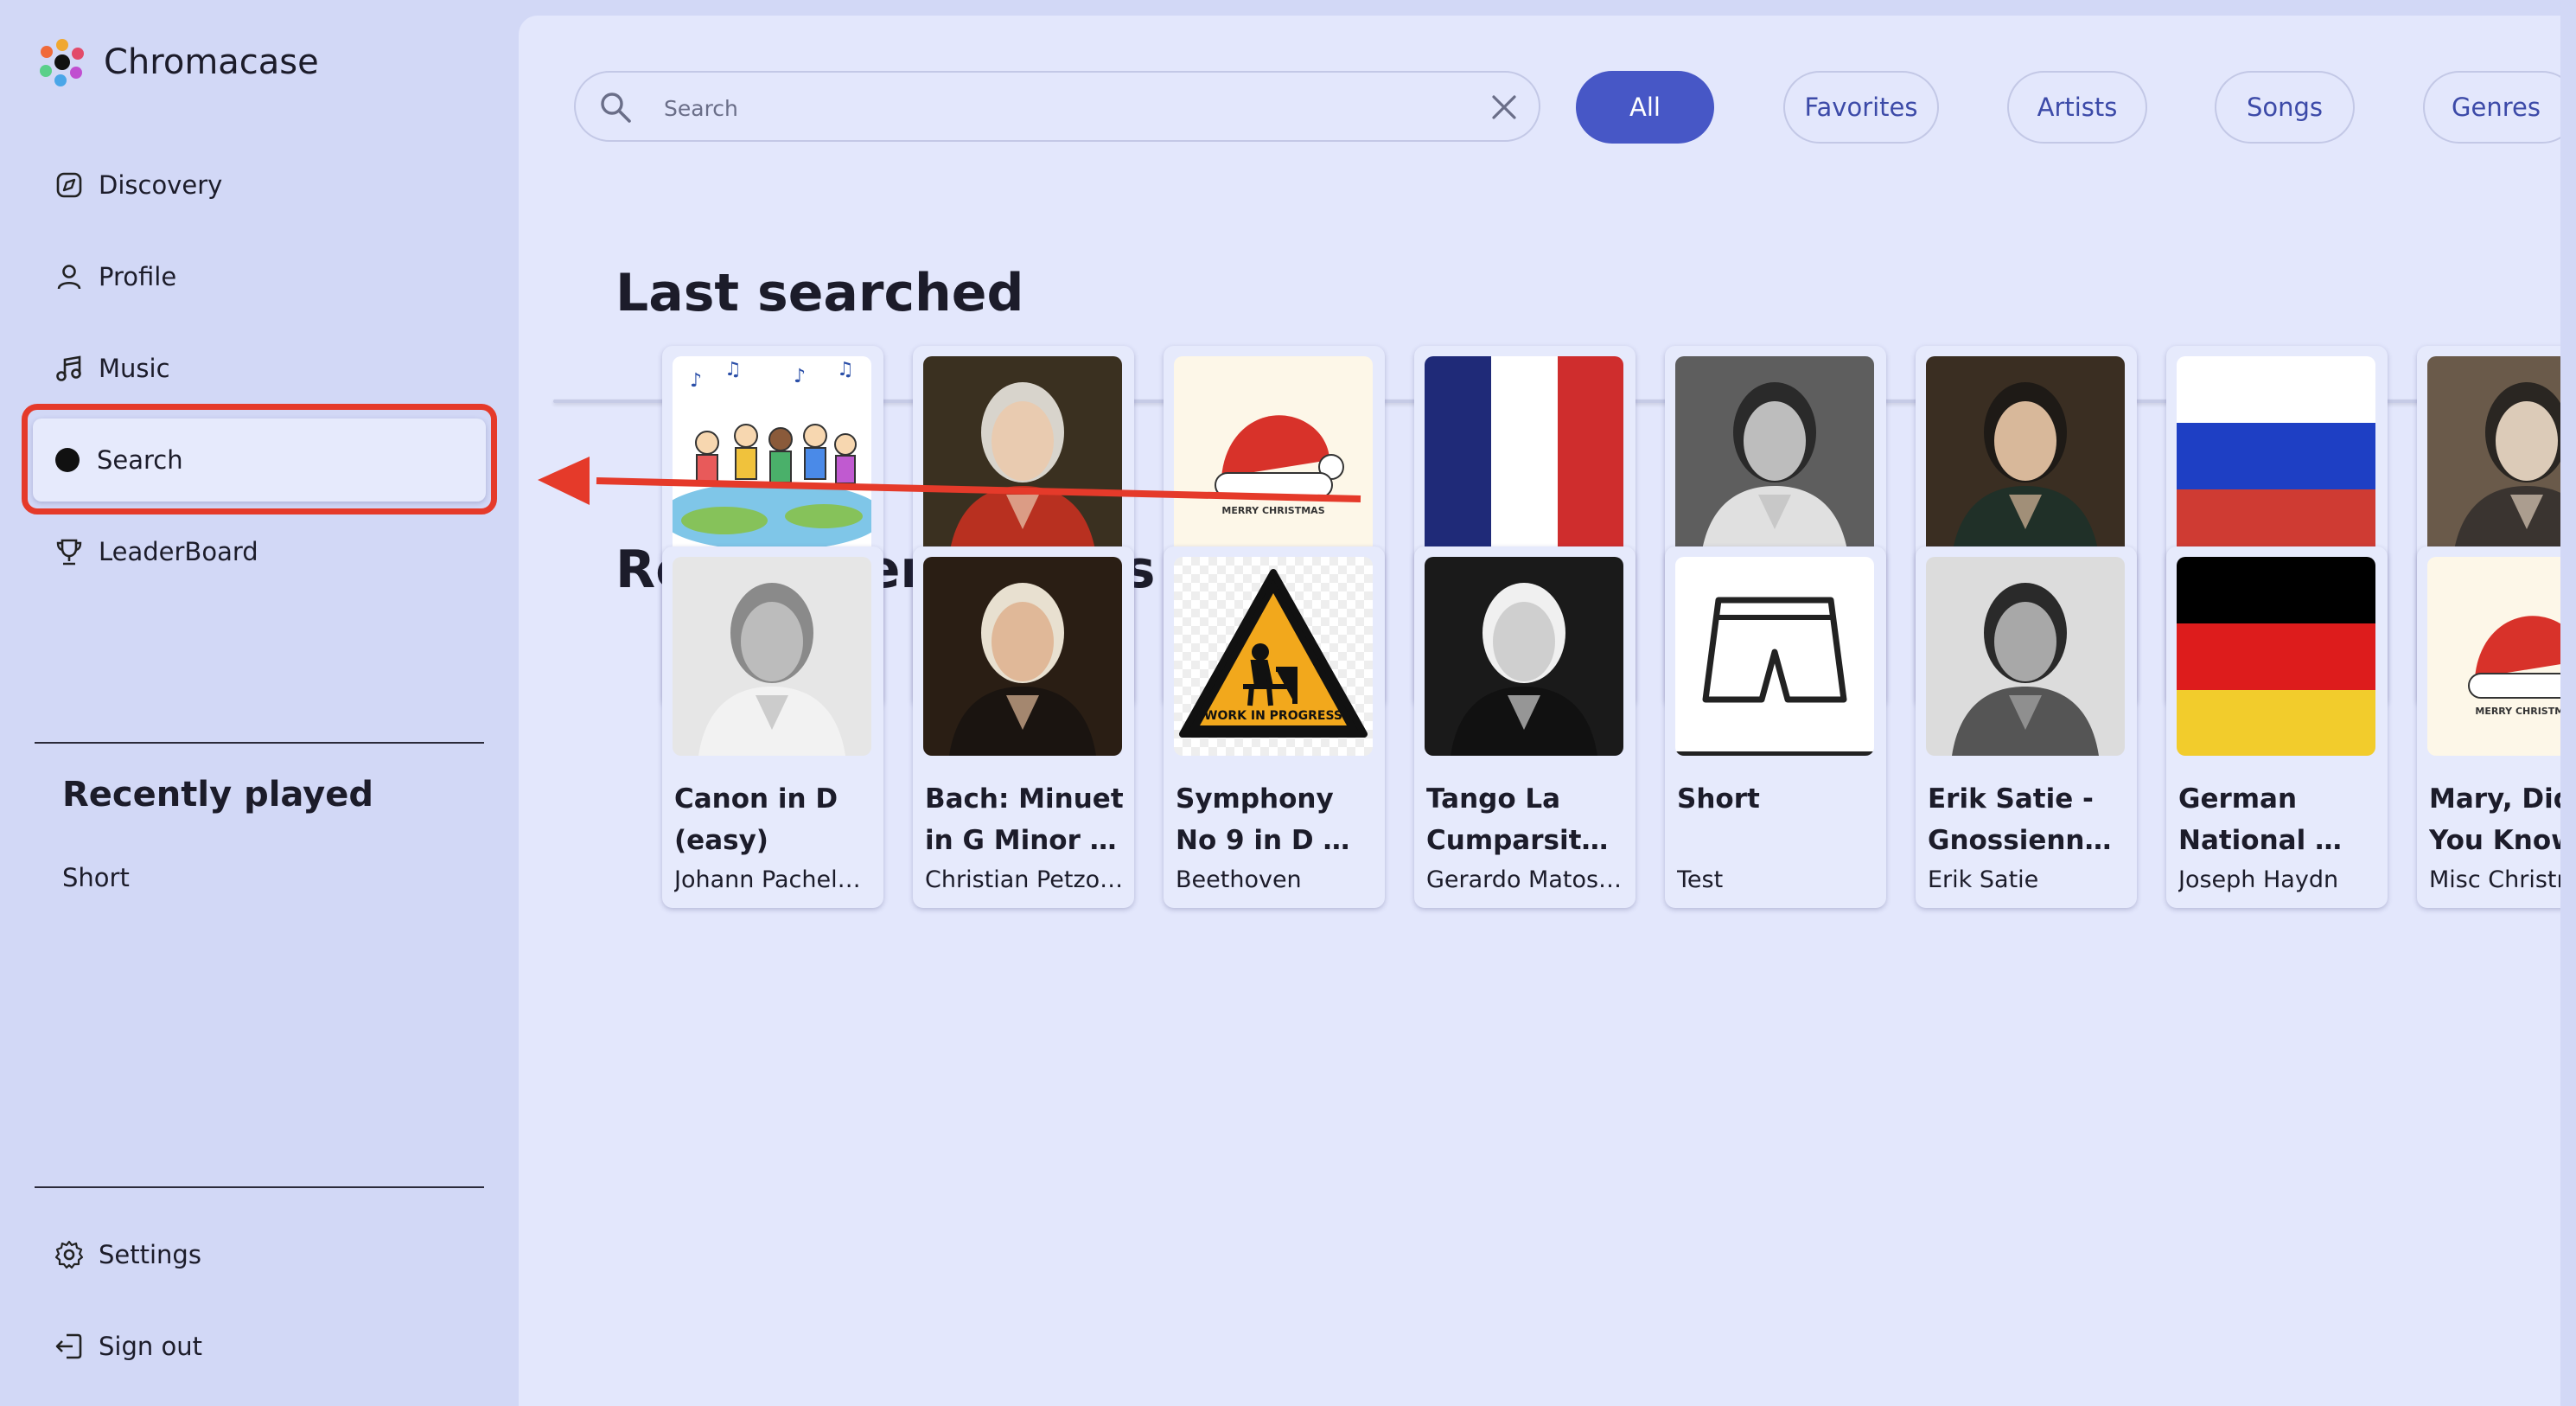 This screenshot has height=1406, width=2576. What do you see at coordinates (2491, 107) in the screenshot?
I see `filter-chip-genres: Genres` at bounding box center [2491, 107].